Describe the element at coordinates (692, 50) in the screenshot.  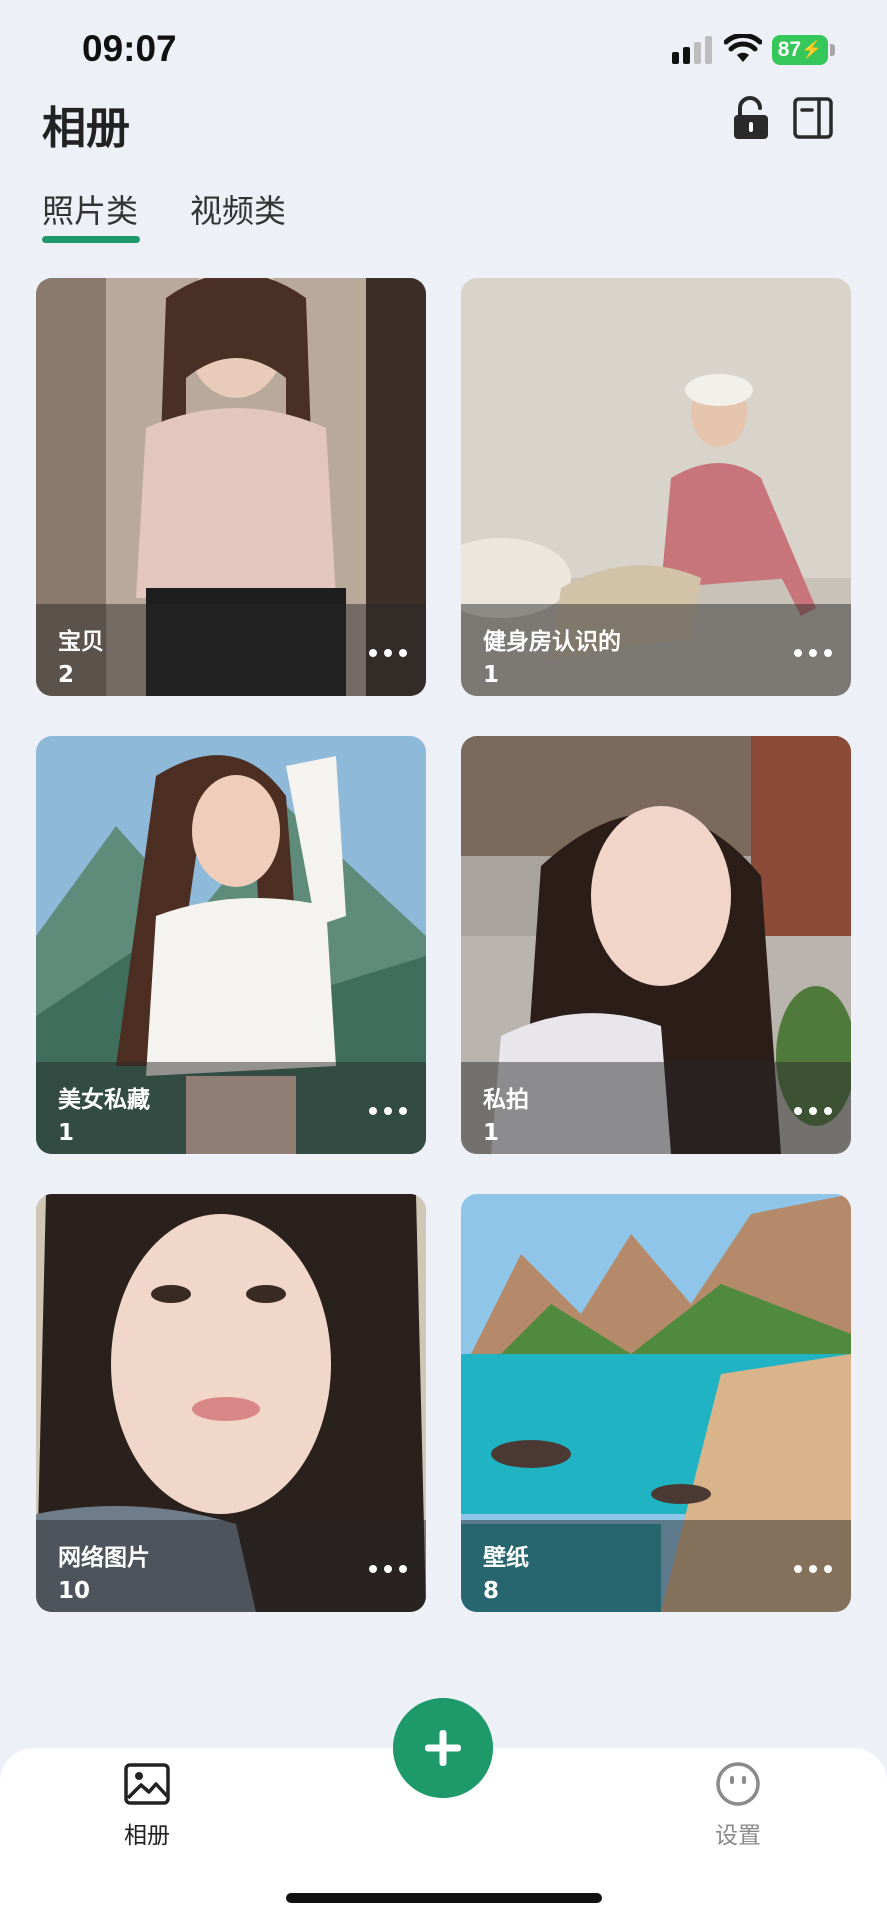
I see `signal-icon` at that location.